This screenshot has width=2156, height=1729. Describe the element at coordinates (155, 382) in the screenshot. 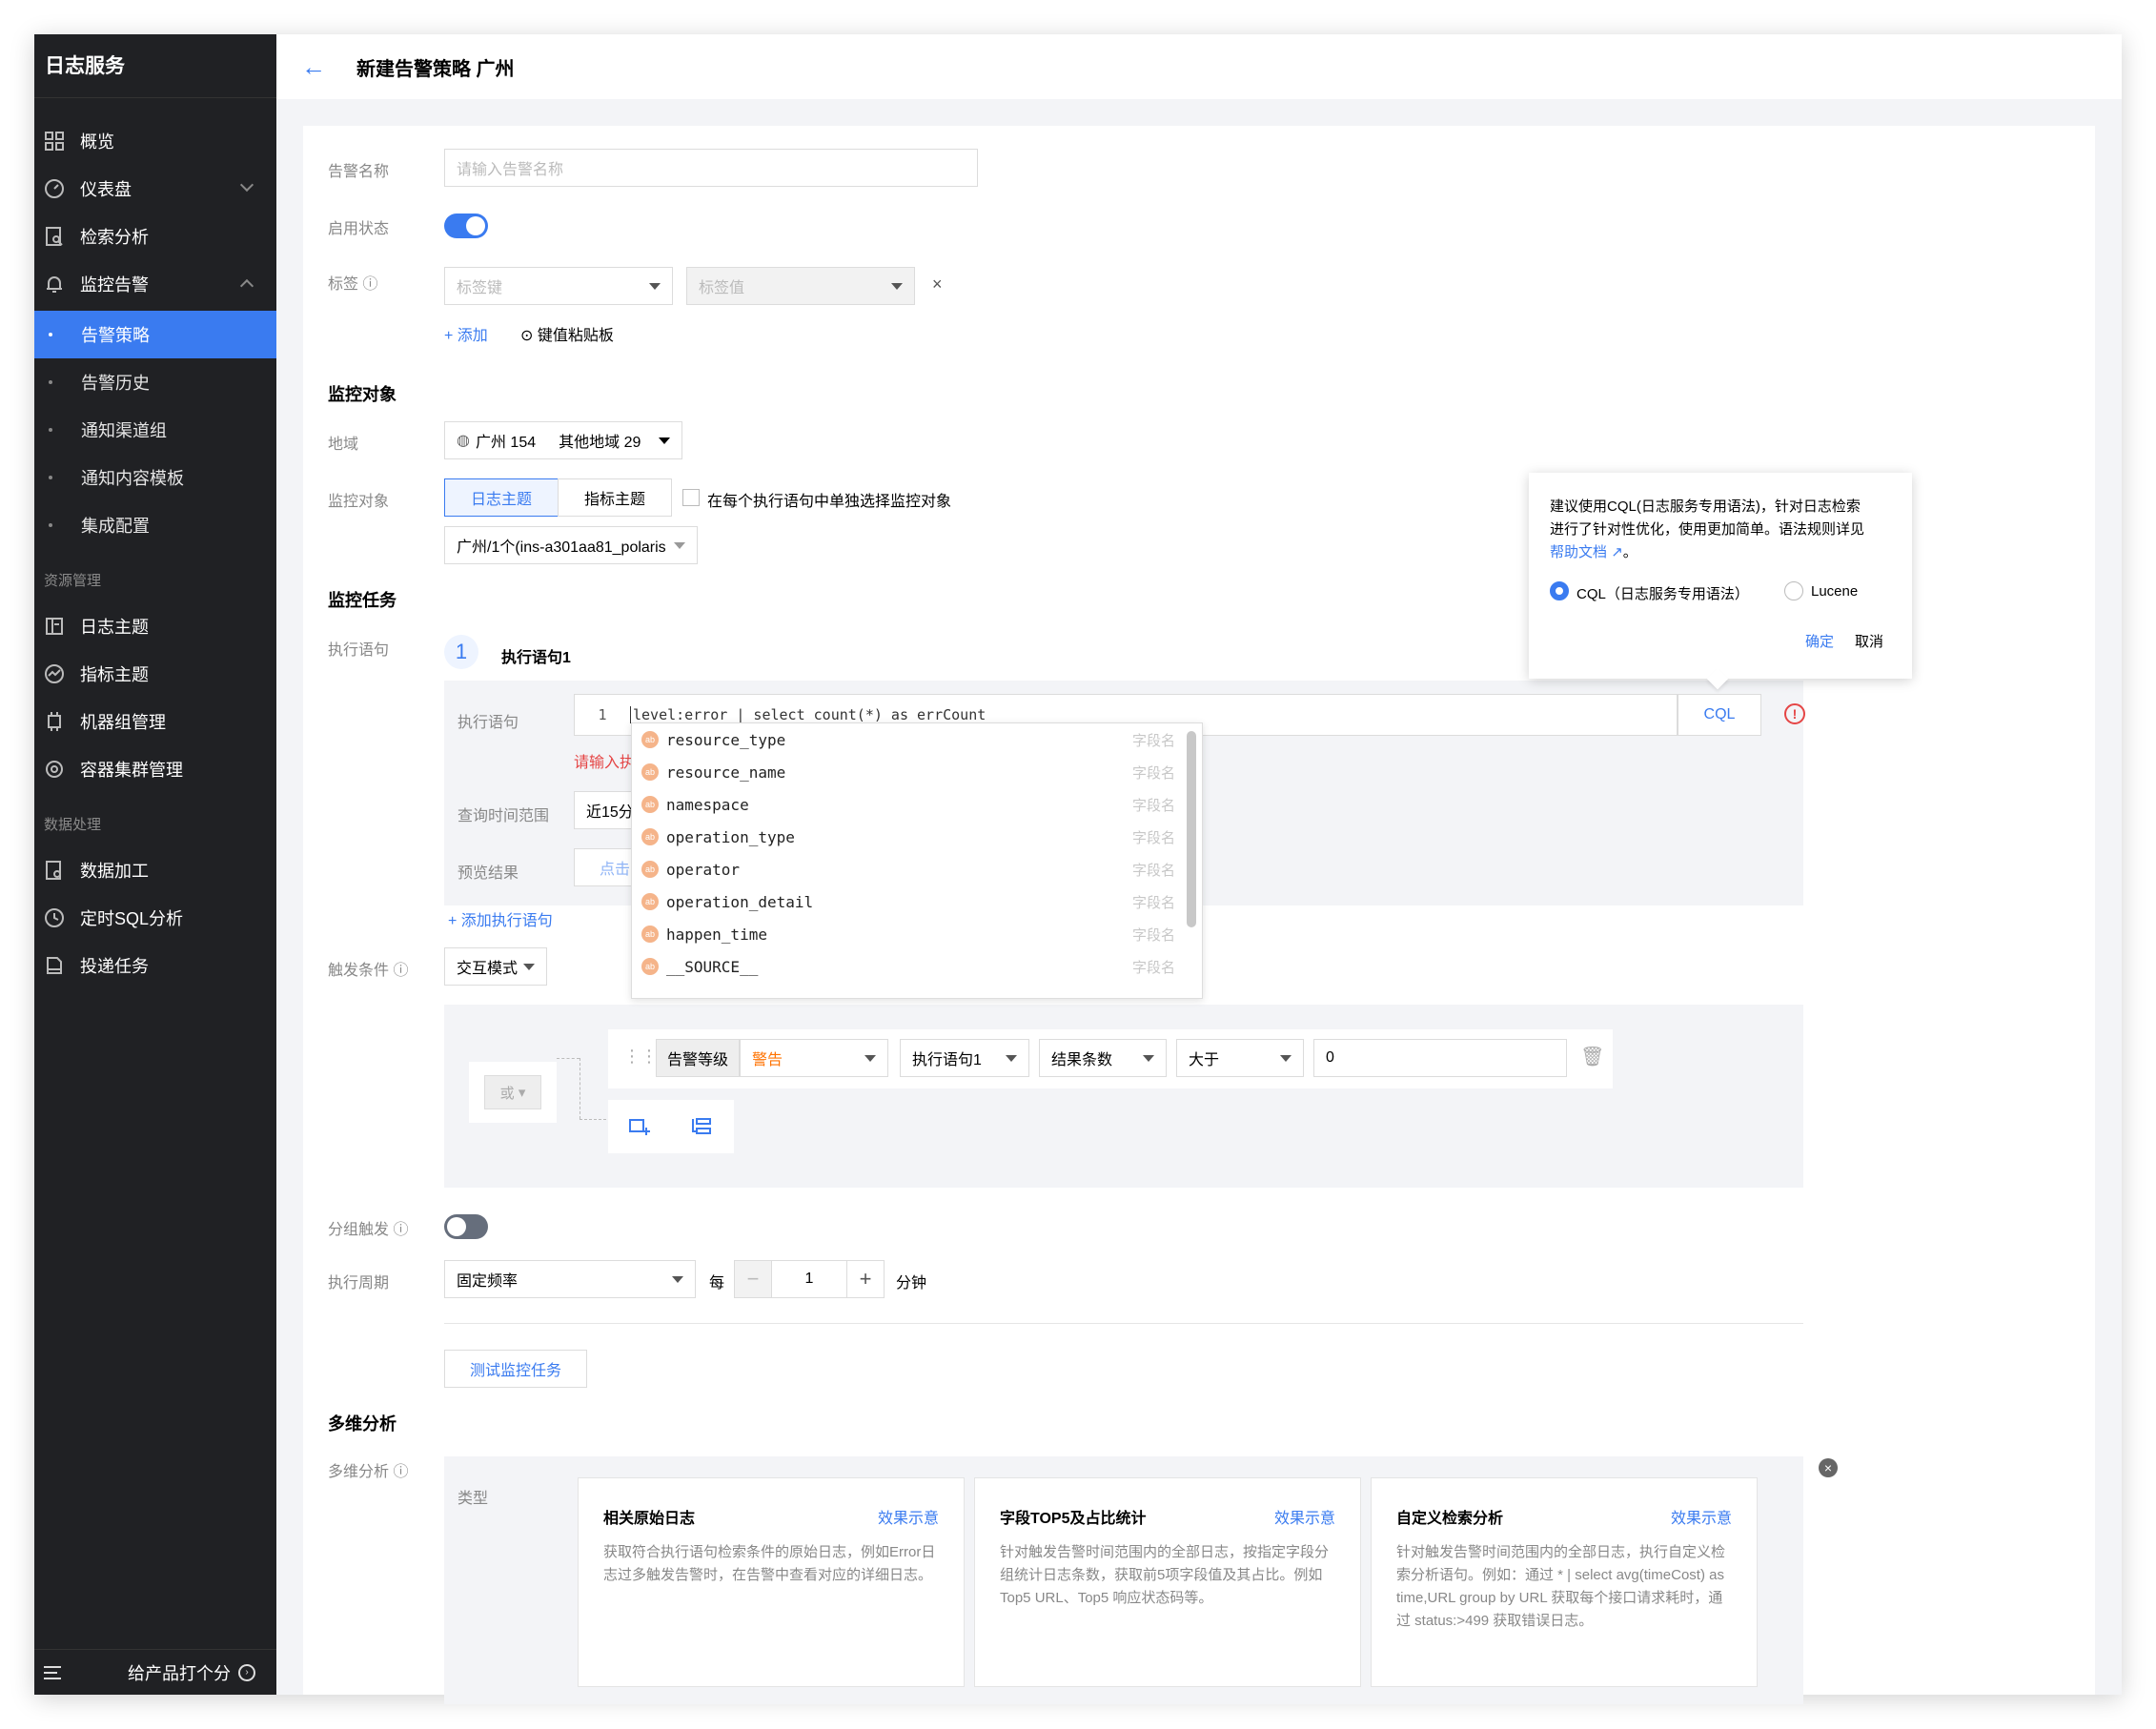

I see `sidebar-item-alarm-history: 告警历史` at that location.